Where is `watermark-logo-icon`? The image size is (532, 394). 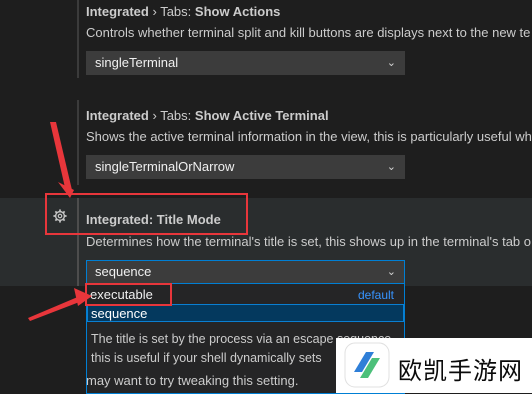 watermark-logo-icon is located at coordinates (367, 365).